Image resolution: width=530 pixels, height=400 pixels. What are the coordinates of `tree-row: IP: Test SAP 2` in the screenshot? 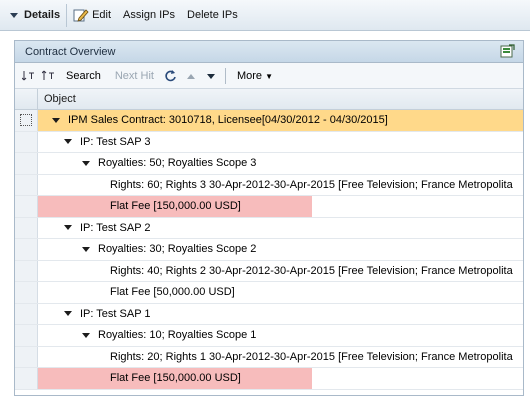 It's located at (269, 228).